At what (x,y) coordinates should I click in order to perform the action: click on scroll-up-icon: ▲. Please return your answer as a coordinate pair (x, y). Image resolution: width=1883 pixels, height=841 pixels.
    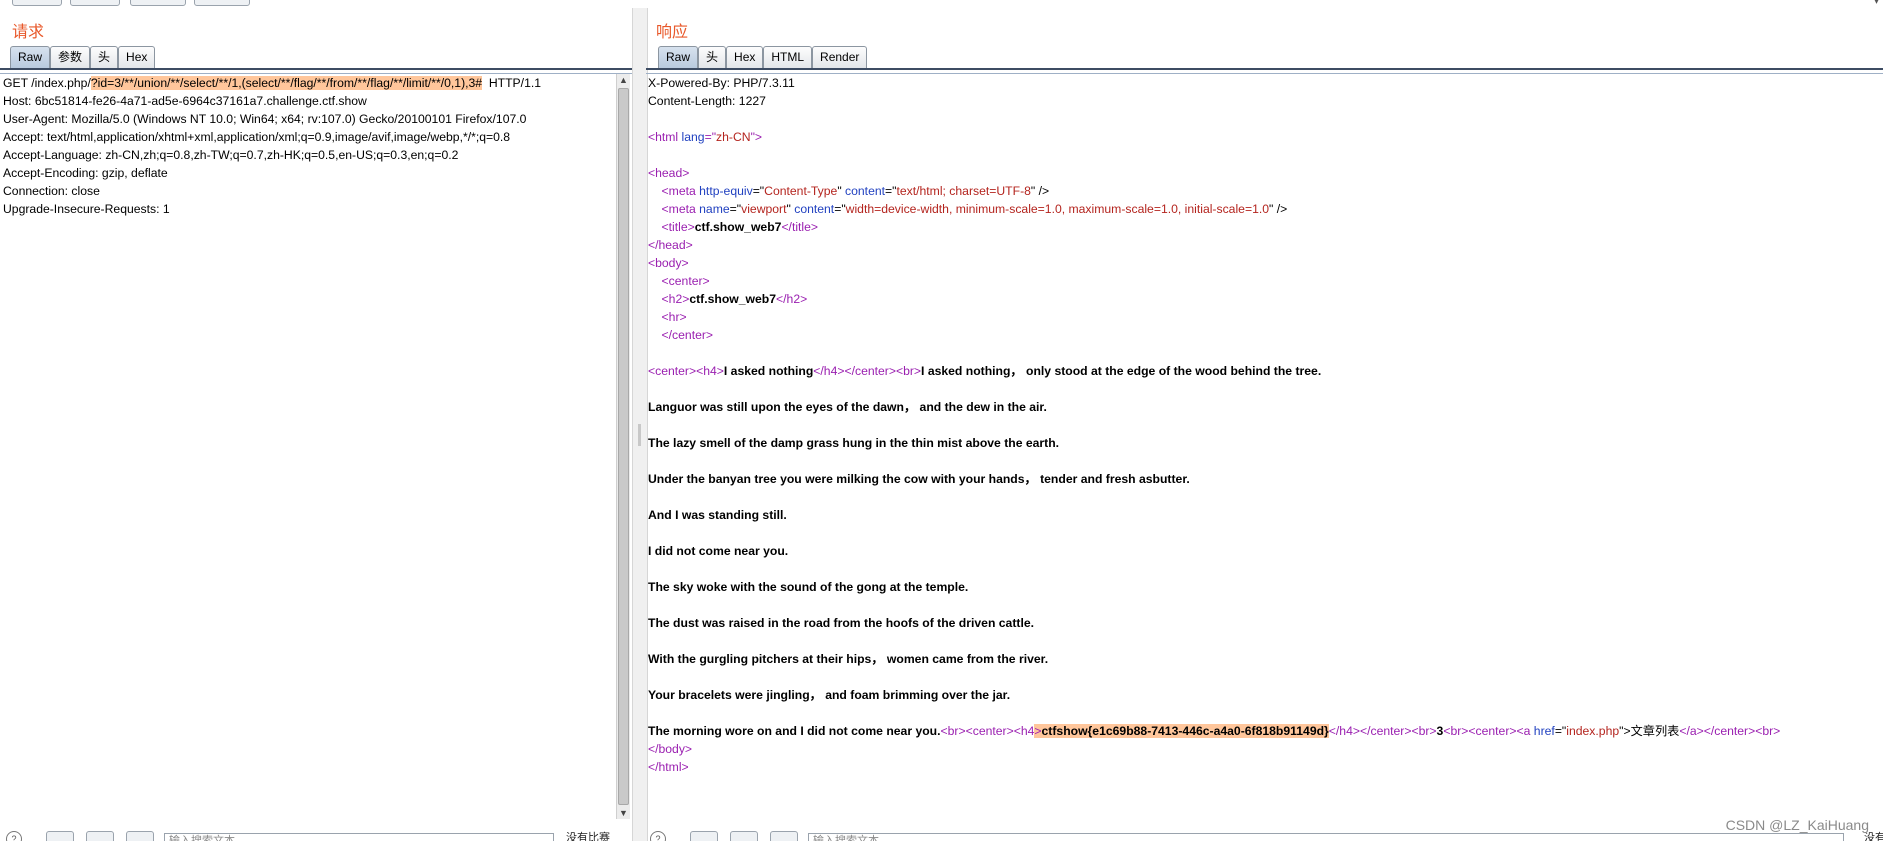
    Looking at the image, I should click on (623, 80).